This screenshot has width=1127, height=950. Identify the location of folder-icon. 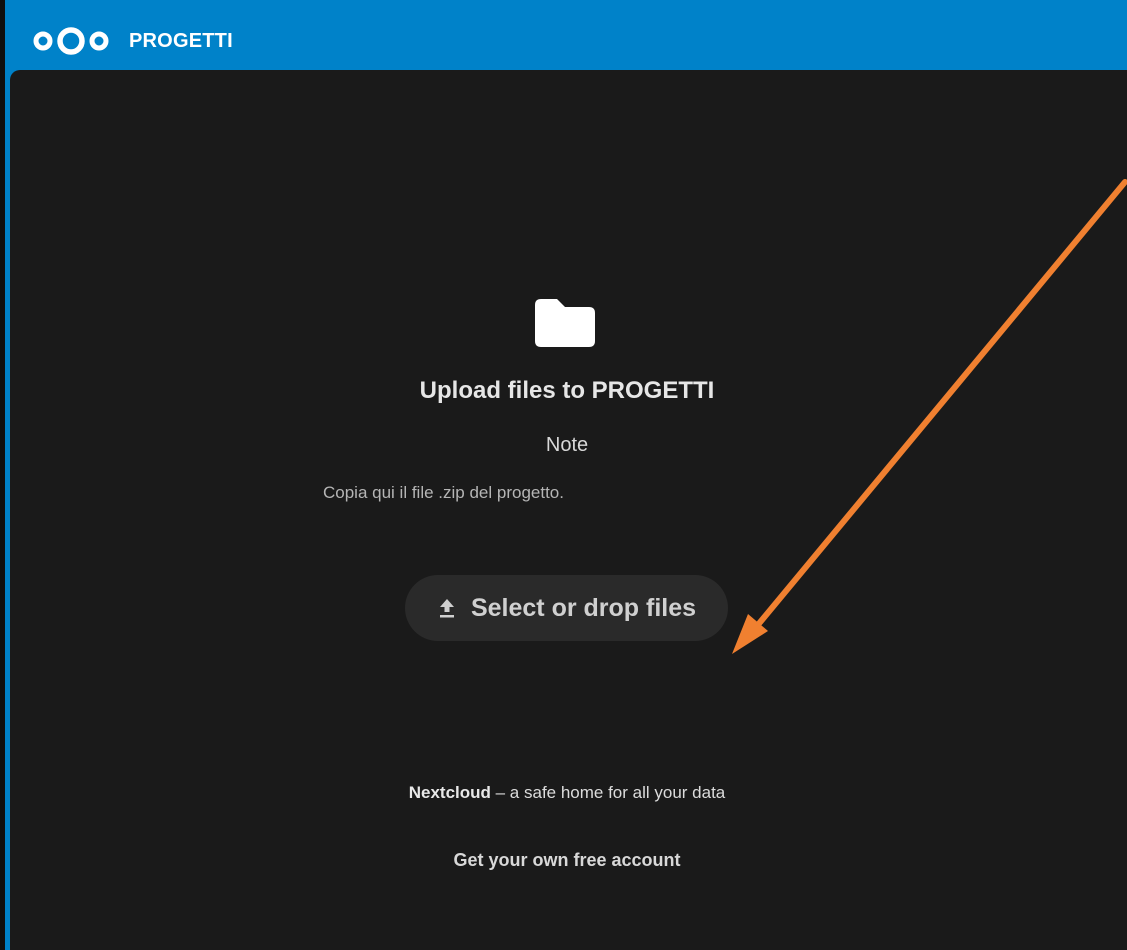
(565, 323).